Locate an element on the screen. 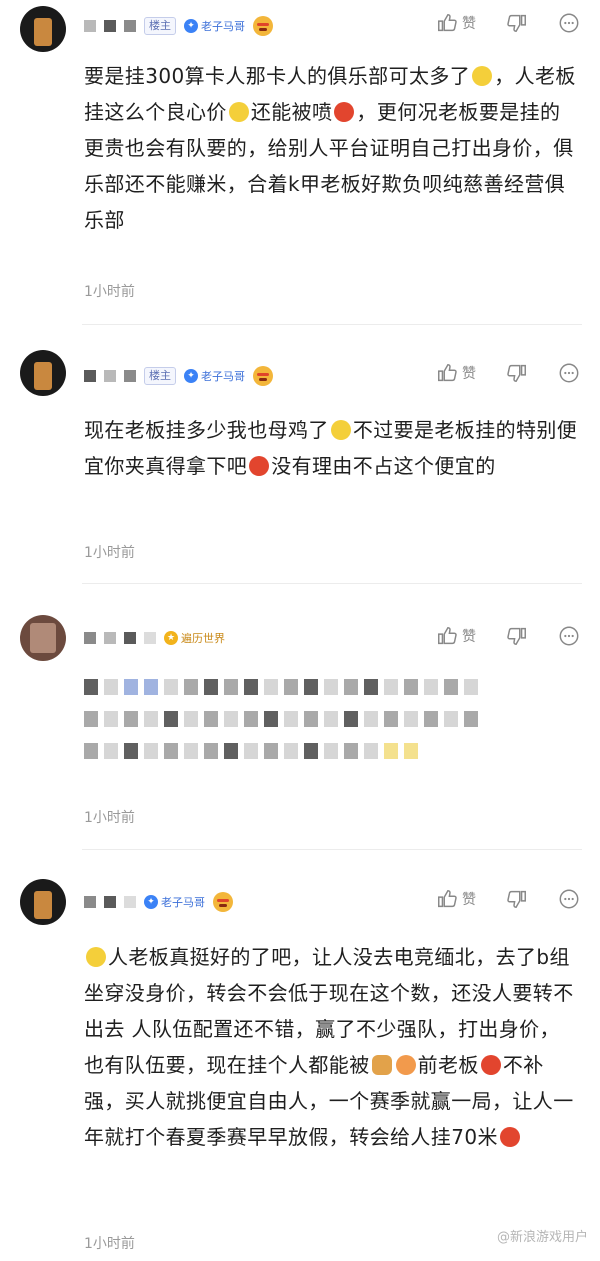  comment-meta: ✦ 老子马哥 is located at coordinates (158, 902).